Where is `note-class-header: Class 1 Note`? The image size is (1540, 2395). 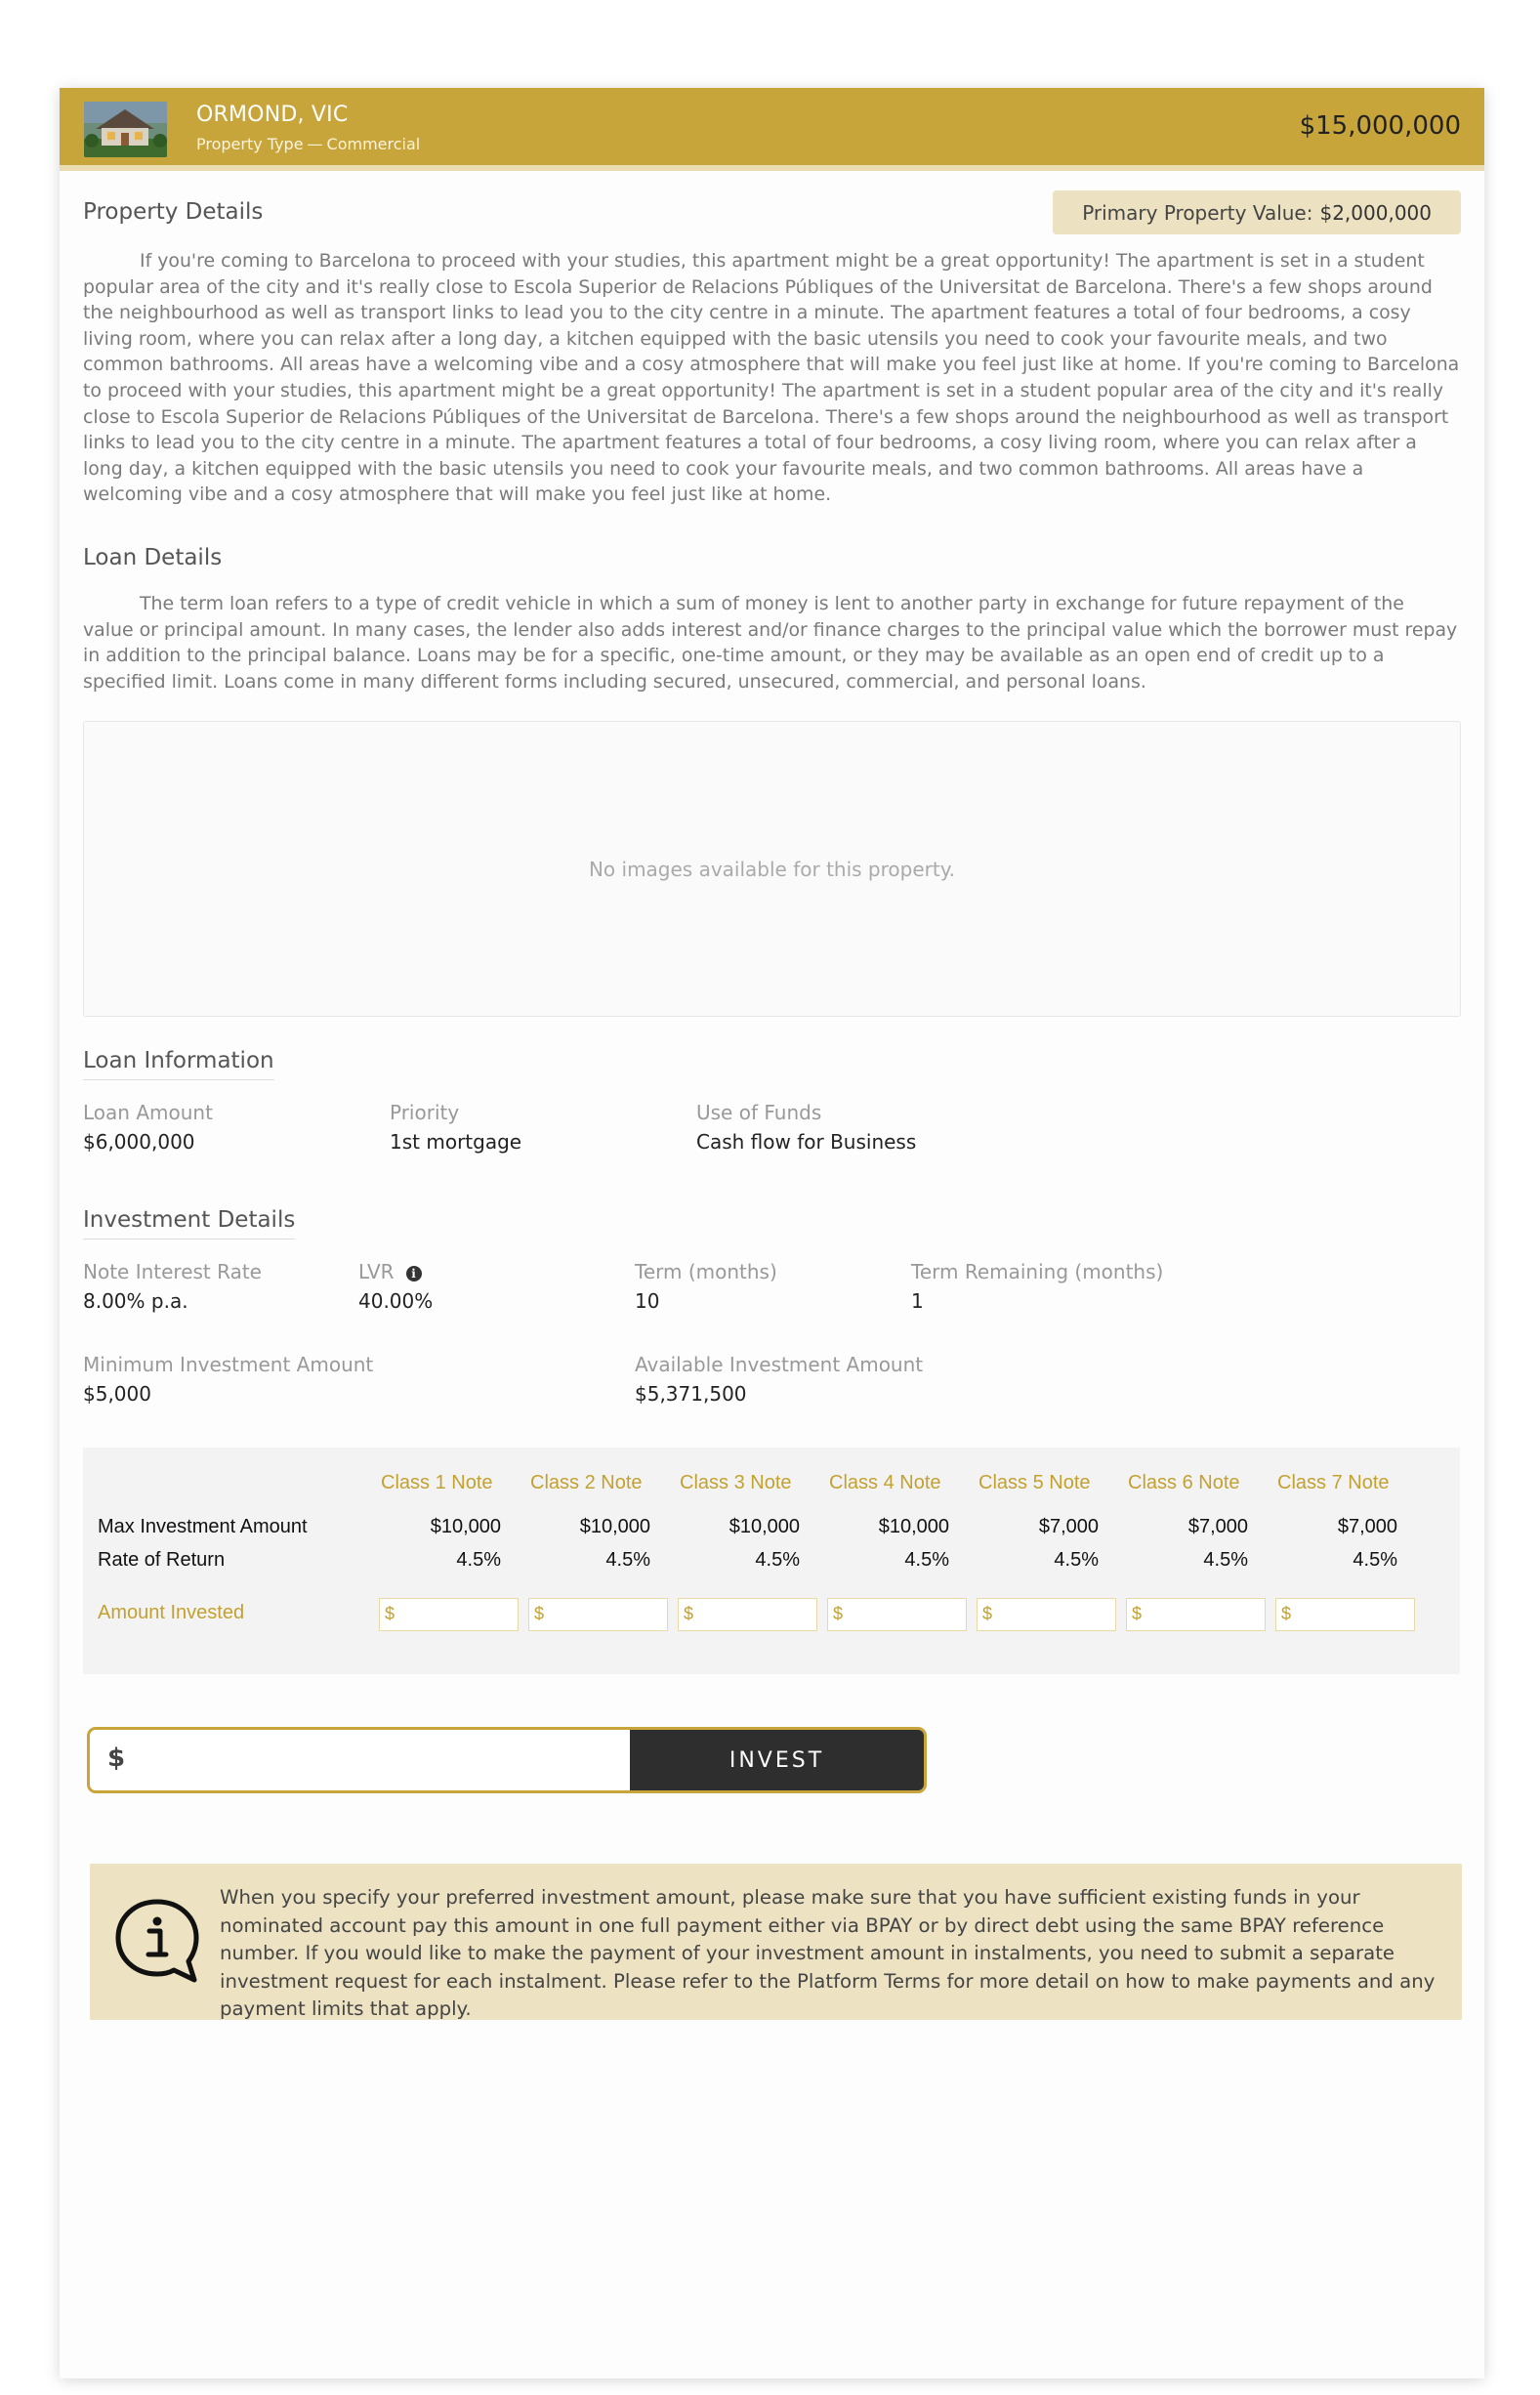 note-class-header: Class 1 Note is located at coordinates (437, 1482).